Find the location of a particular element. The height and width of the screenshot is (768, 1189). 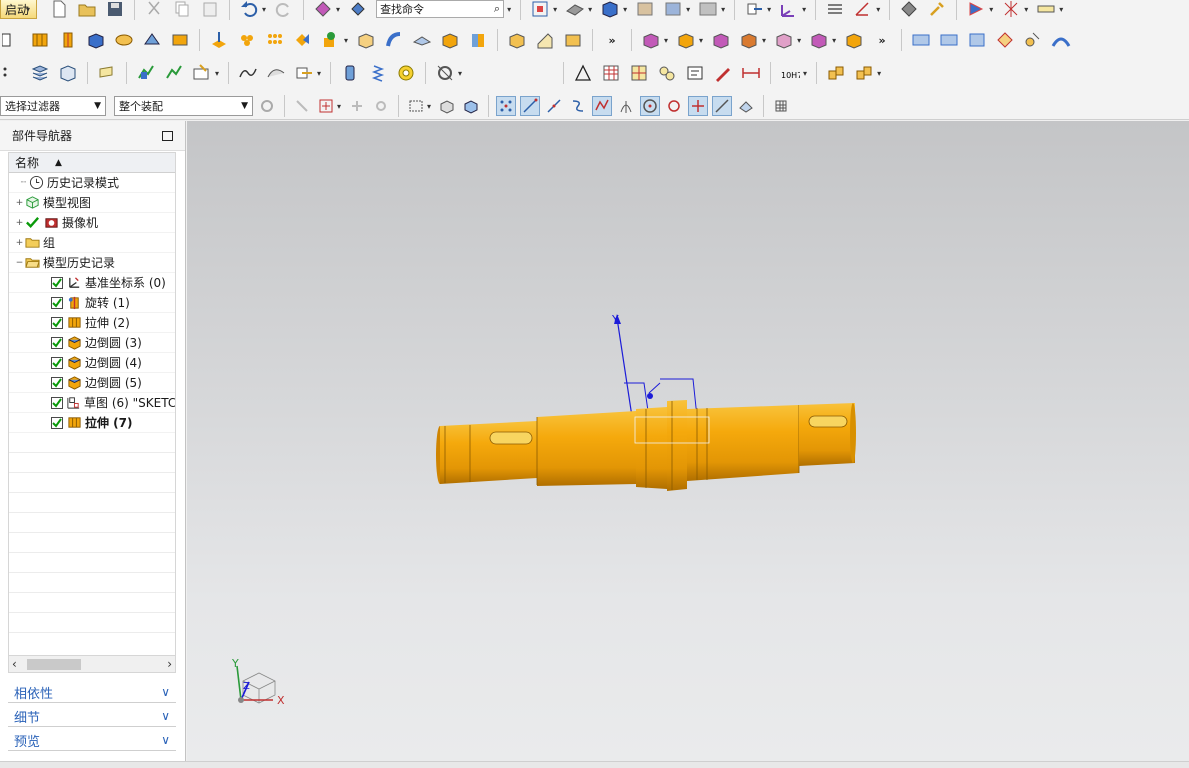

redo-icon is located at coordinates (284, 10).